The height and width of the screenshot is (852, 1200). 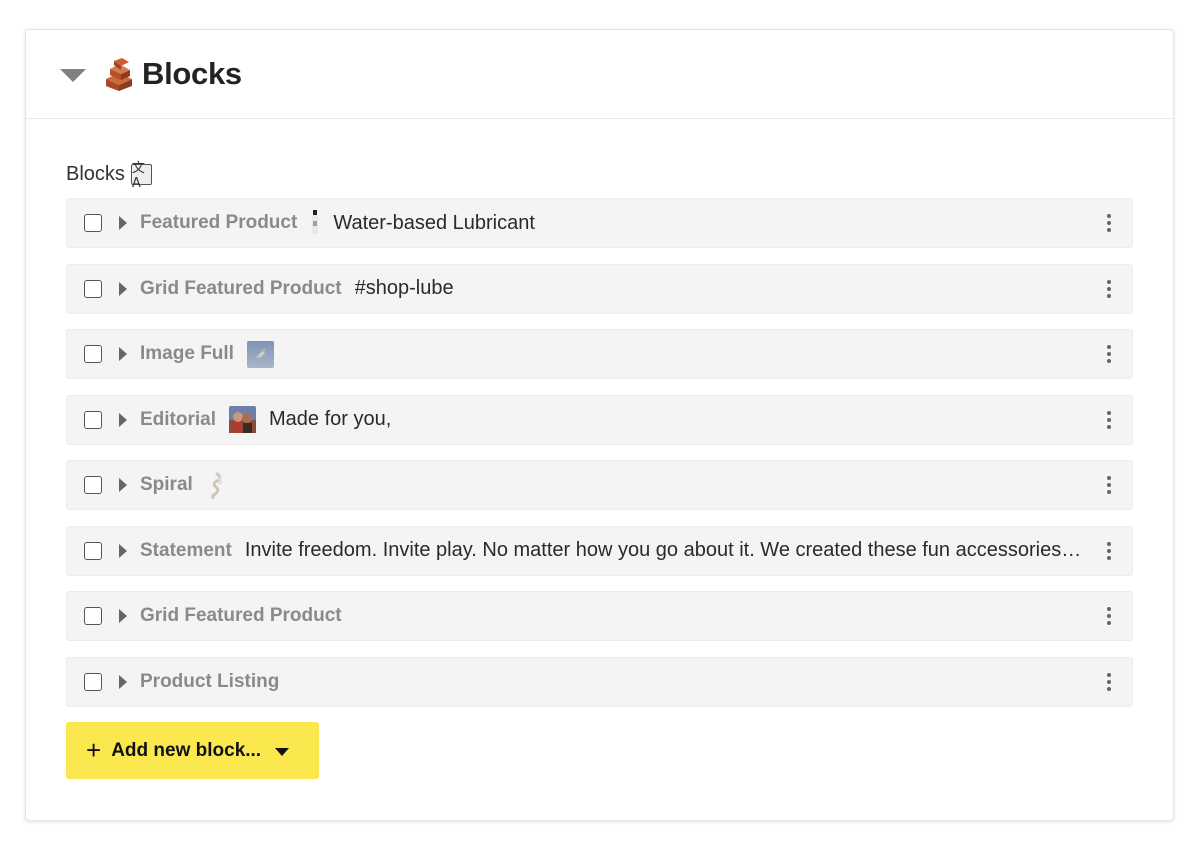 What do you see at coordinates (434, 222) in the screenshot?
I see `block-summary: Water-based Lubricant` at bounding box center [434, 222].